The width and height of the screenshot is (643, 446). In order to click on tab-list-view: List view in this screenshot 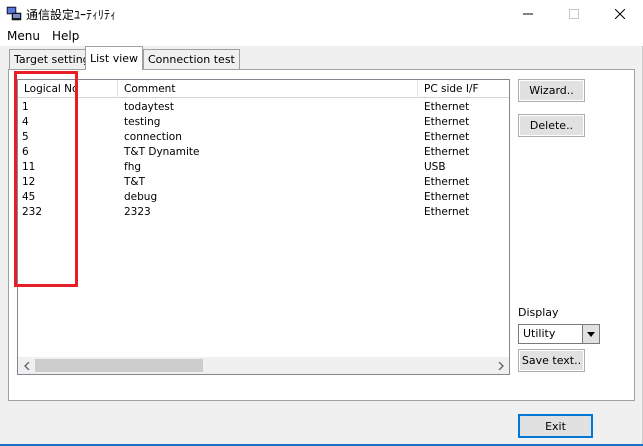, I will do `click(114, 58)`.